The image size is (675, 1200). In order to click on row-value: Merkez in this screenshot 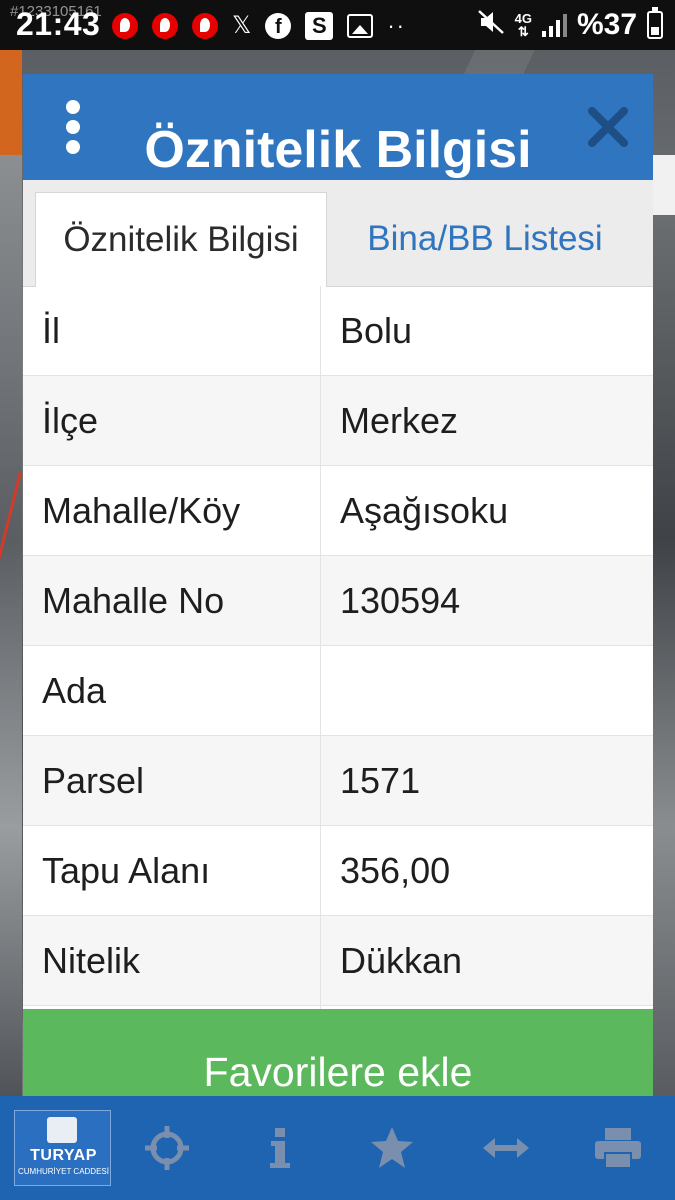, I will do `click(399, 420)`.